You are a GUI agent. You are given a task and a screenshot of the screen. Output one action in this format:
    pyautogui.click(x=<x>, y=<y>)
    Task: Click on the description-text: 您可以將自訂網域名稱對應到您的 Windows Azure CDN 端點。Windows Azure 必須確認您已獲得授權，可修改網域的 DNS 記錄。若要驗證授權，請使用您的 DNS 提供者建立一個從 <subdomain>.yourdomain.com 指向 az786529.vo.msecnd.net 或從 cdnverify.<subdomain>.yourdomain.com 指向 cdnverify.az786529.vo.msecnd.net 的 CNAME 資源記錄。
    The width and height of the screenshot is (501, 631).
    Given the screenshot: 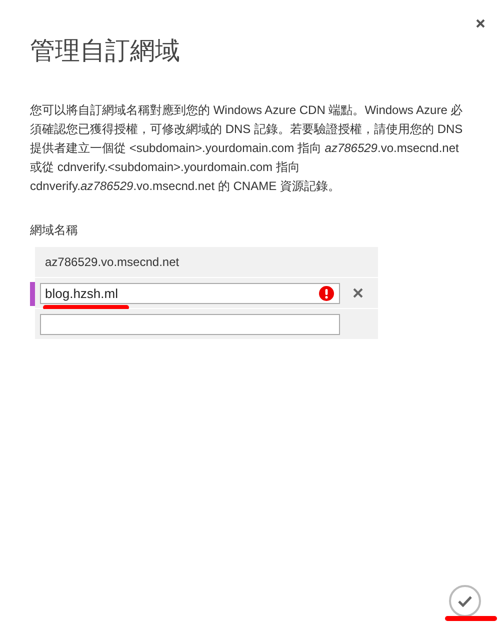 What is the action you would take?
    pyautogui.click(x=247, y=148)
    